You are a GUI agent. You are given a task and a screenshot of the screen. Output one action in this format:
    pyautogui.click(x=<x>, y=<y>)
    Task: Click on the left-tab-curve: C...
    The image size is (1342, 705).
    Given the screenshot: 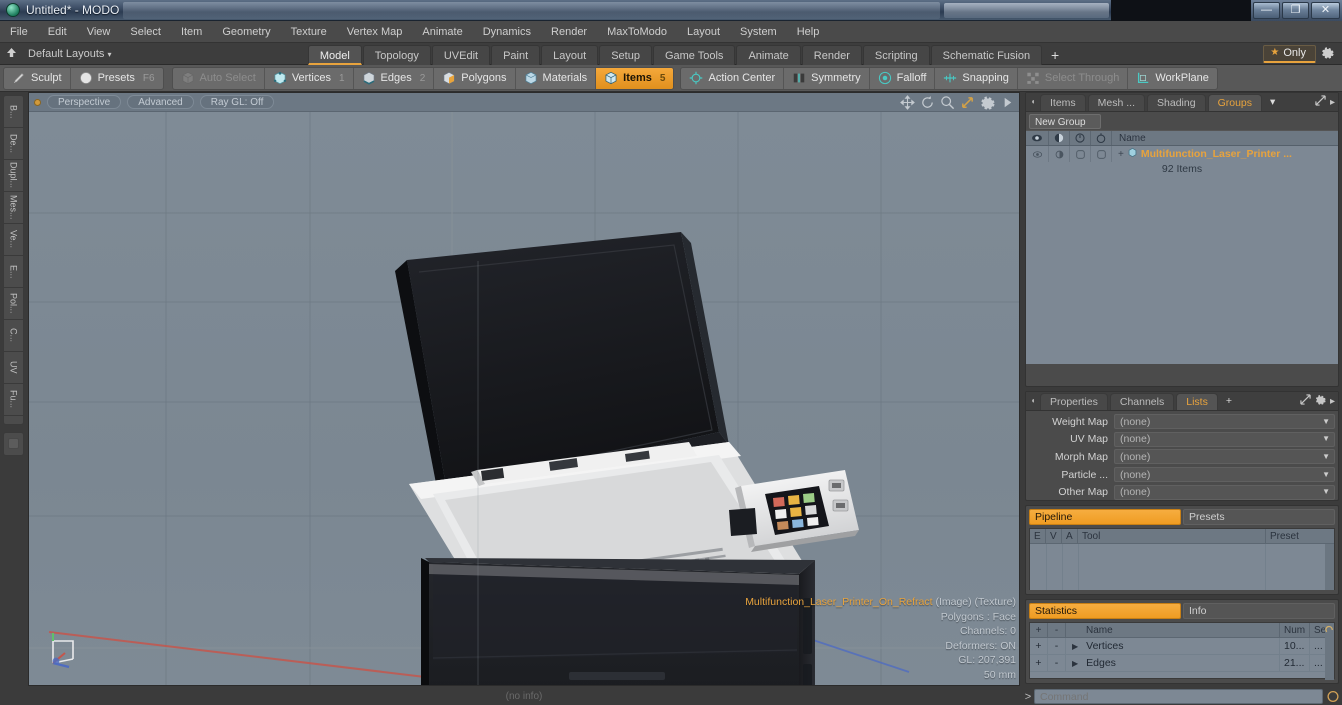 What is the action you would take?
    pyautogui.click(x=13, y=336)
    